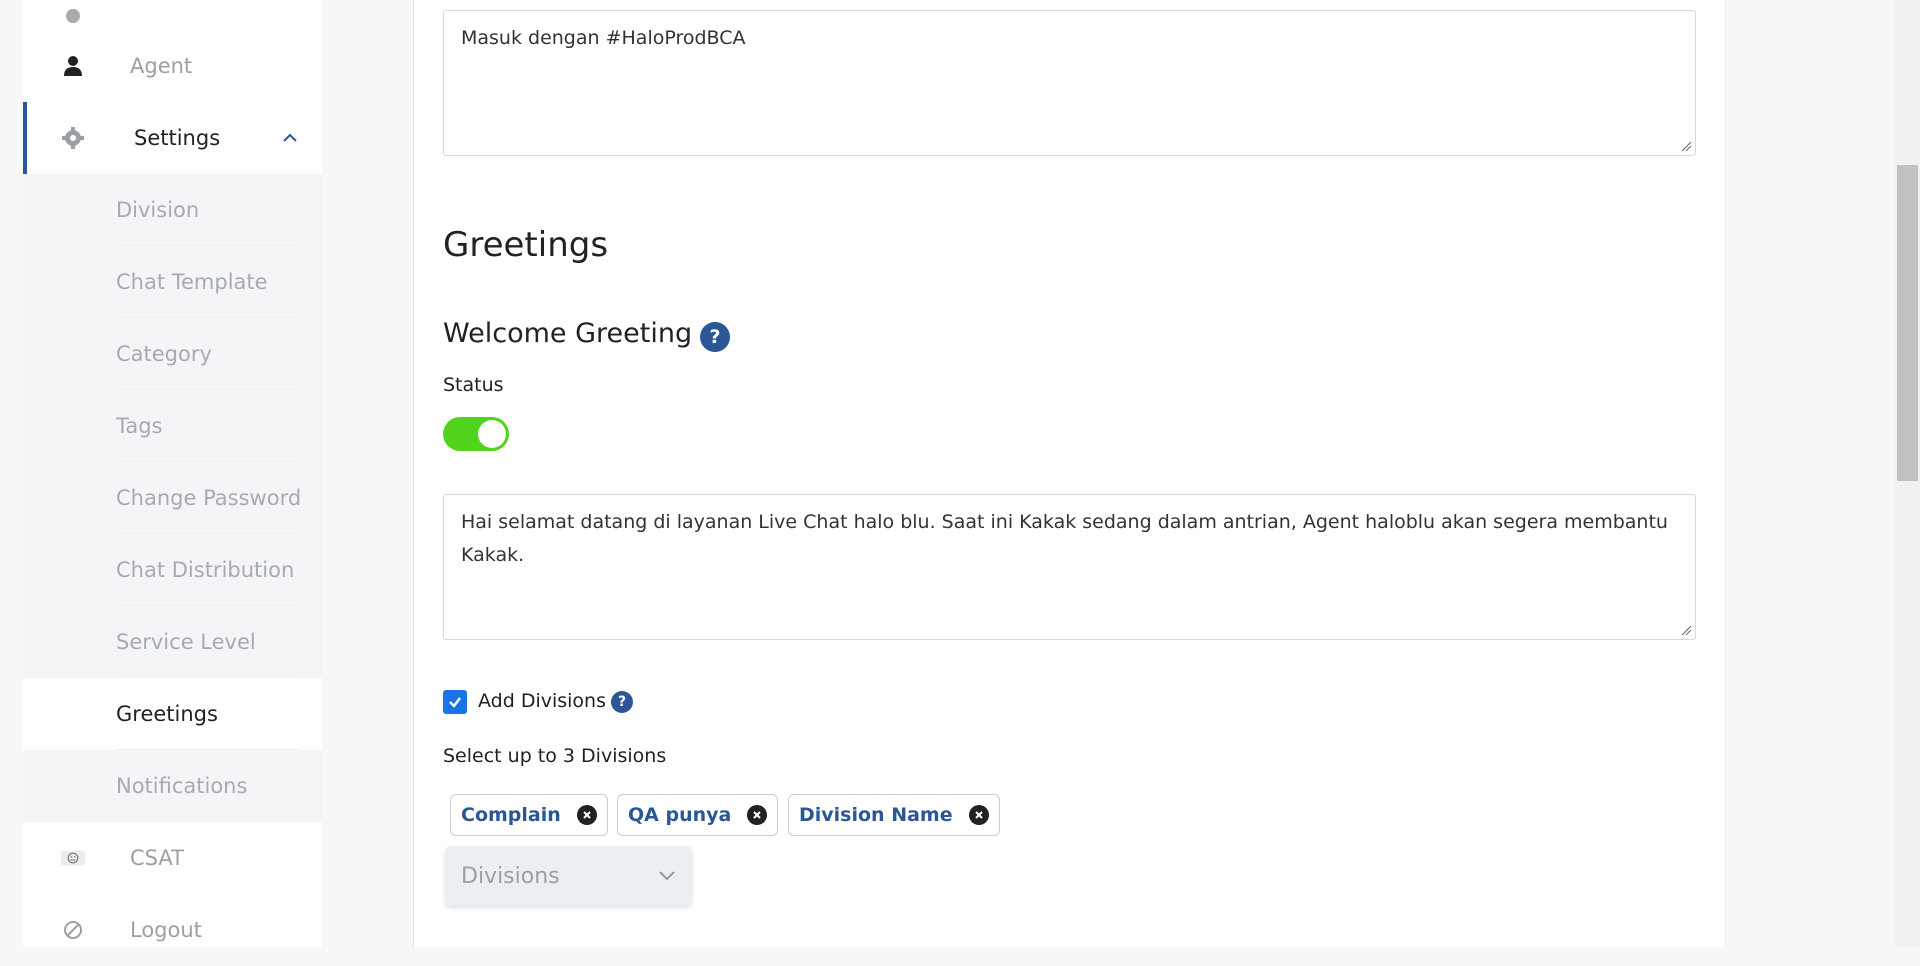 The height and width of the screenshot is (966, 1920). Describe the element at coordinates (209, 498) in the screenshot. I see `sidebar-item-label: Change Password` at that location.